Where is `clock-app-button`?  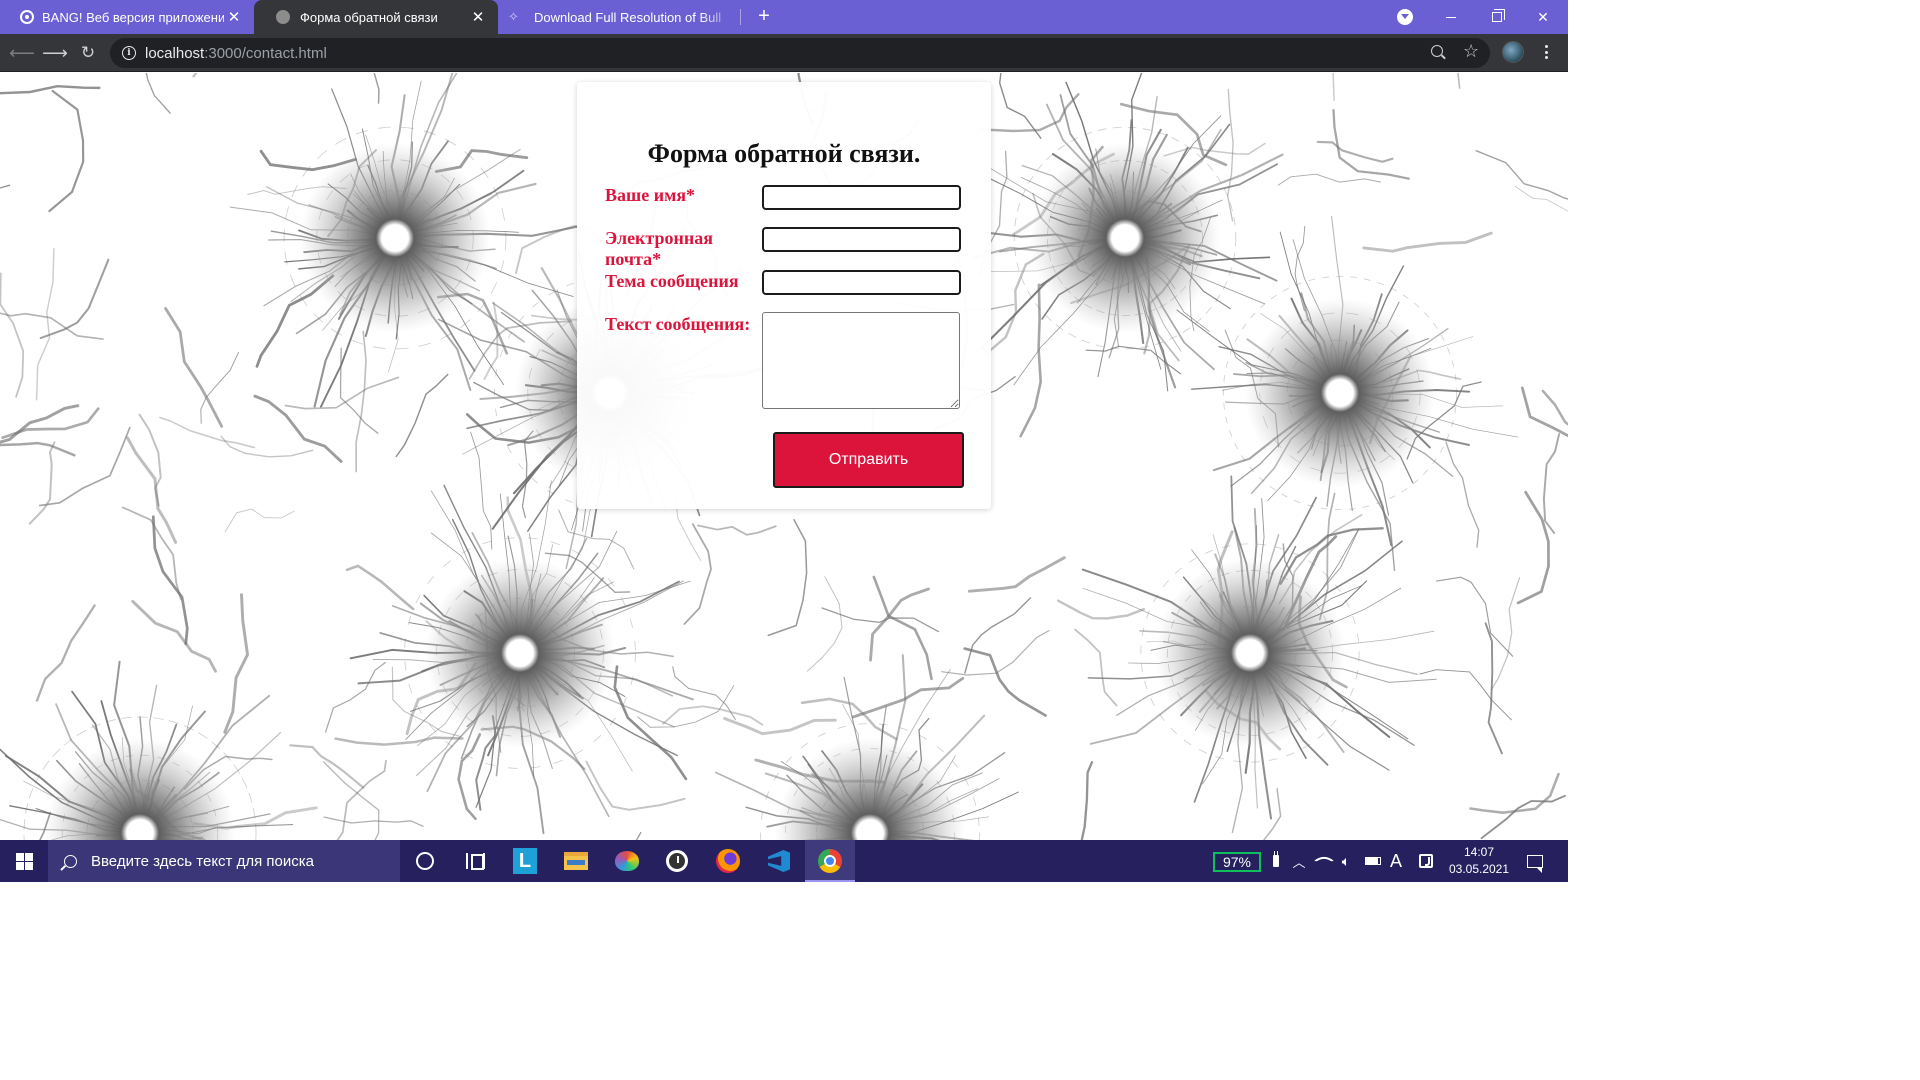 clock-app-button is located at coordinates (677, 861).